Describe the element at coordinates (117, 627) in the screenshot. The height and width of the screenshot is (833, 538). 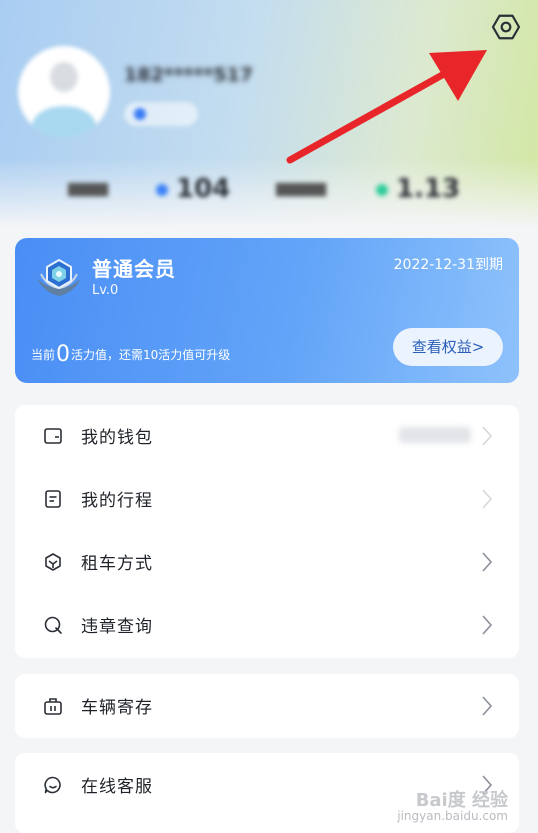
I see `menu-item-label: 违章查询` at that location.